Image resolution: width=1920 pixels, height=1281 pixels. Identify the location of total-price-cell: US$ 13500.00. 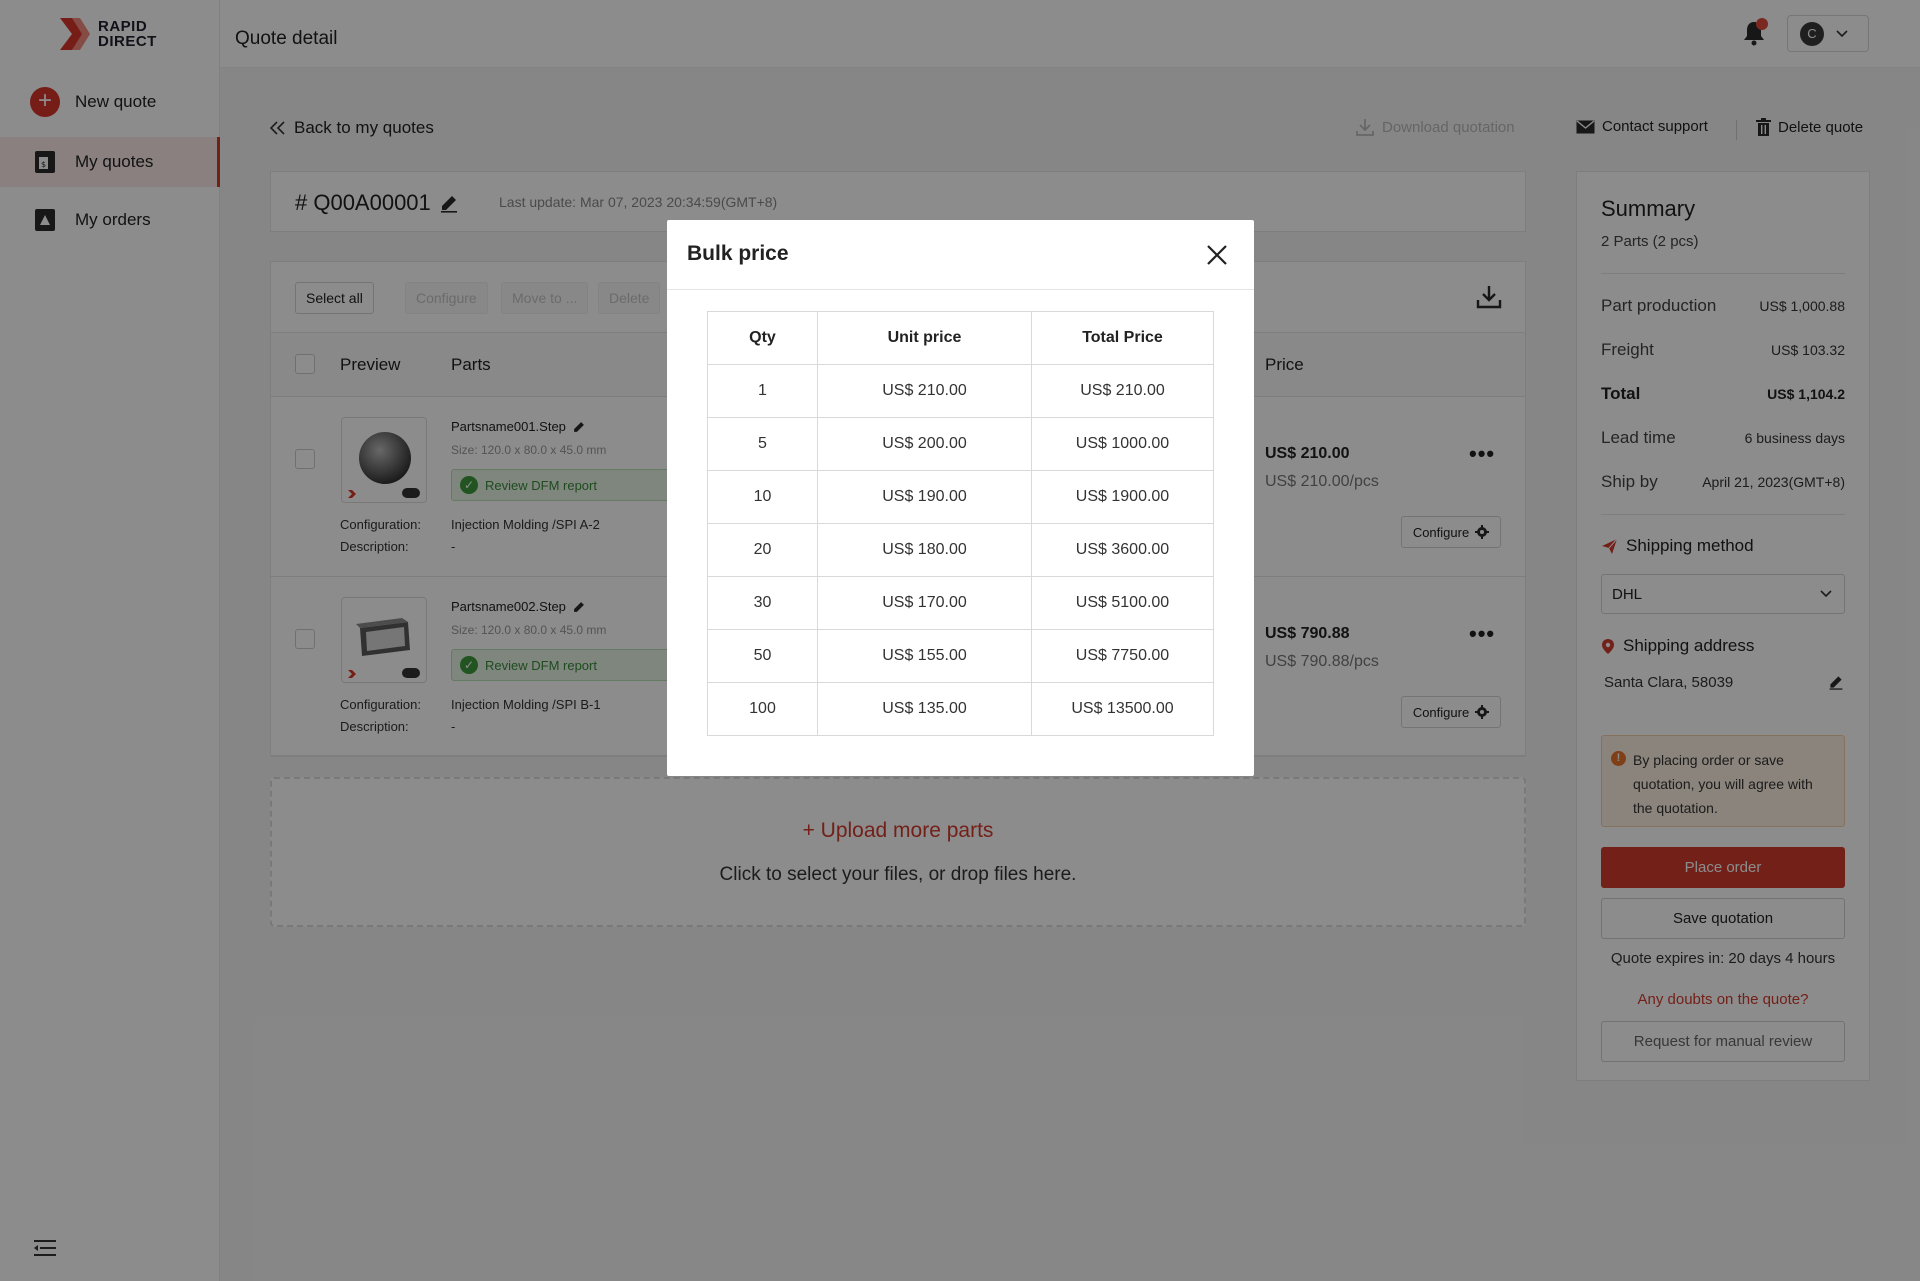
(1122, 709).